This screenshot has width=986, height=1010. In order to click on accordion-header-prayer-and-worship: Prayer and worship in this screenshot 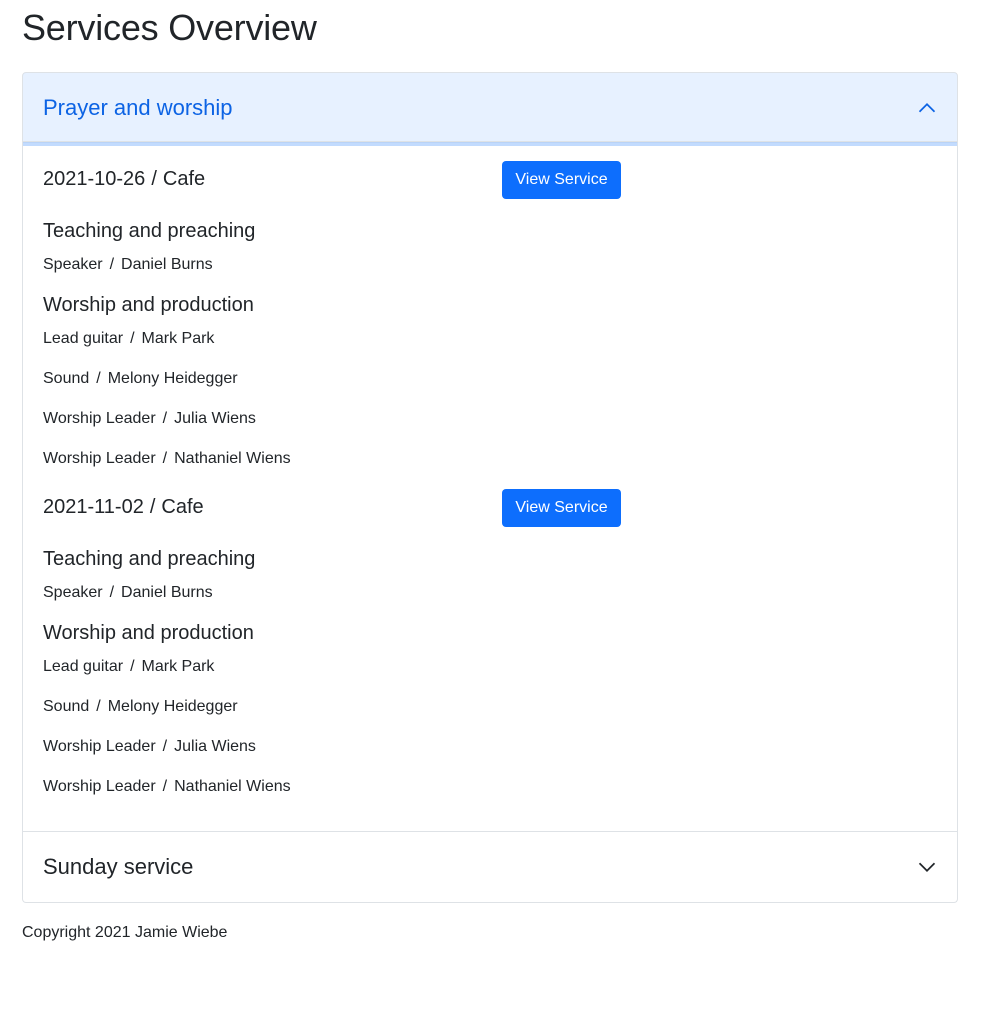, I will do `click(490, 108)`.